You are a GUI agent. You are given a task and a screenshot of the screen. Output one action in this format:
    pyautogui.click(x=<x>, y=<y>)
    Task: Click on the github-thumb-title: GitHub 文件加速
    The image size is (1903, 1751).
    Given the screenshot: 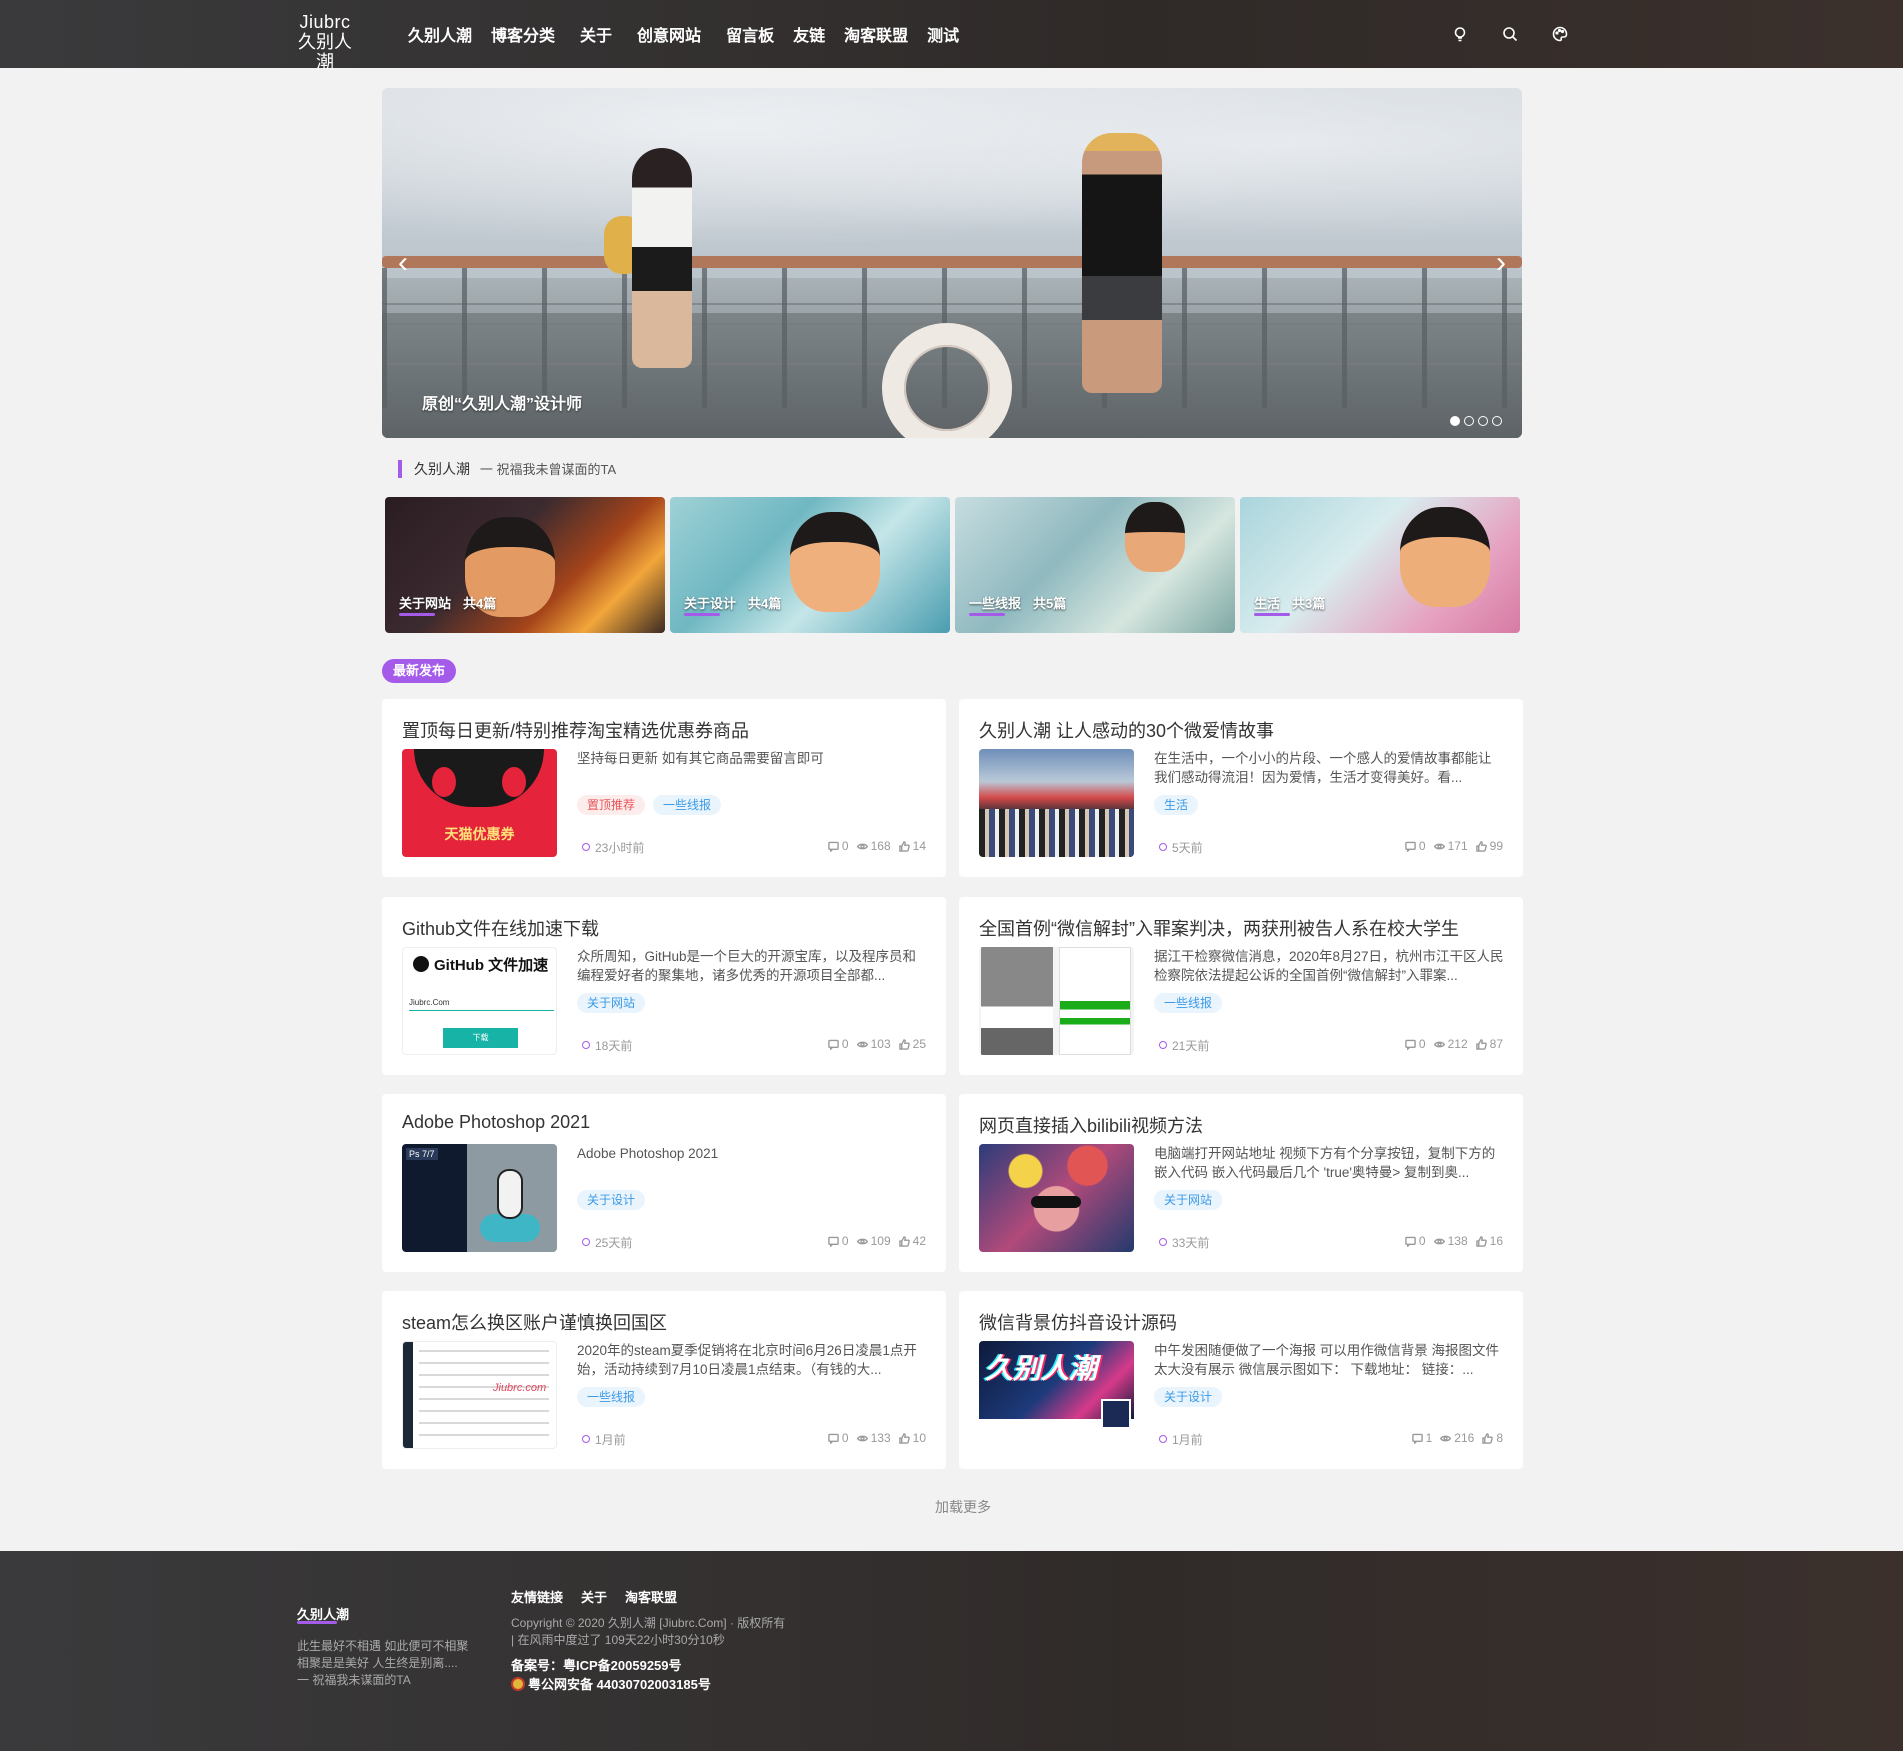 What is the action you would take?
    pyautogui.click(x=480, y=964)
    